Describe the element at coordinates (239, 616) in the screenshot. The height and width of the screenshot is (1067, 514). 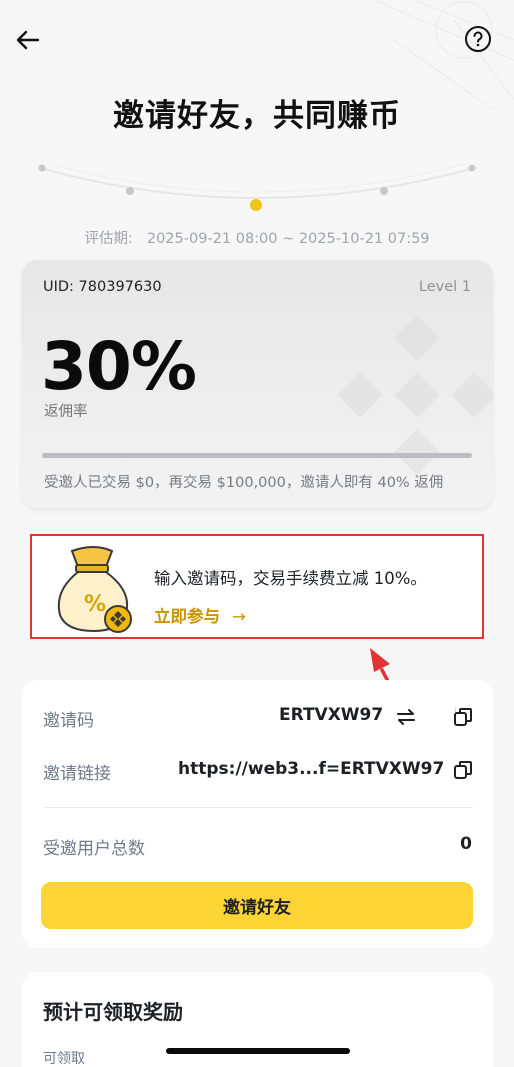
I see `arrow-right-icon: →` at that location.